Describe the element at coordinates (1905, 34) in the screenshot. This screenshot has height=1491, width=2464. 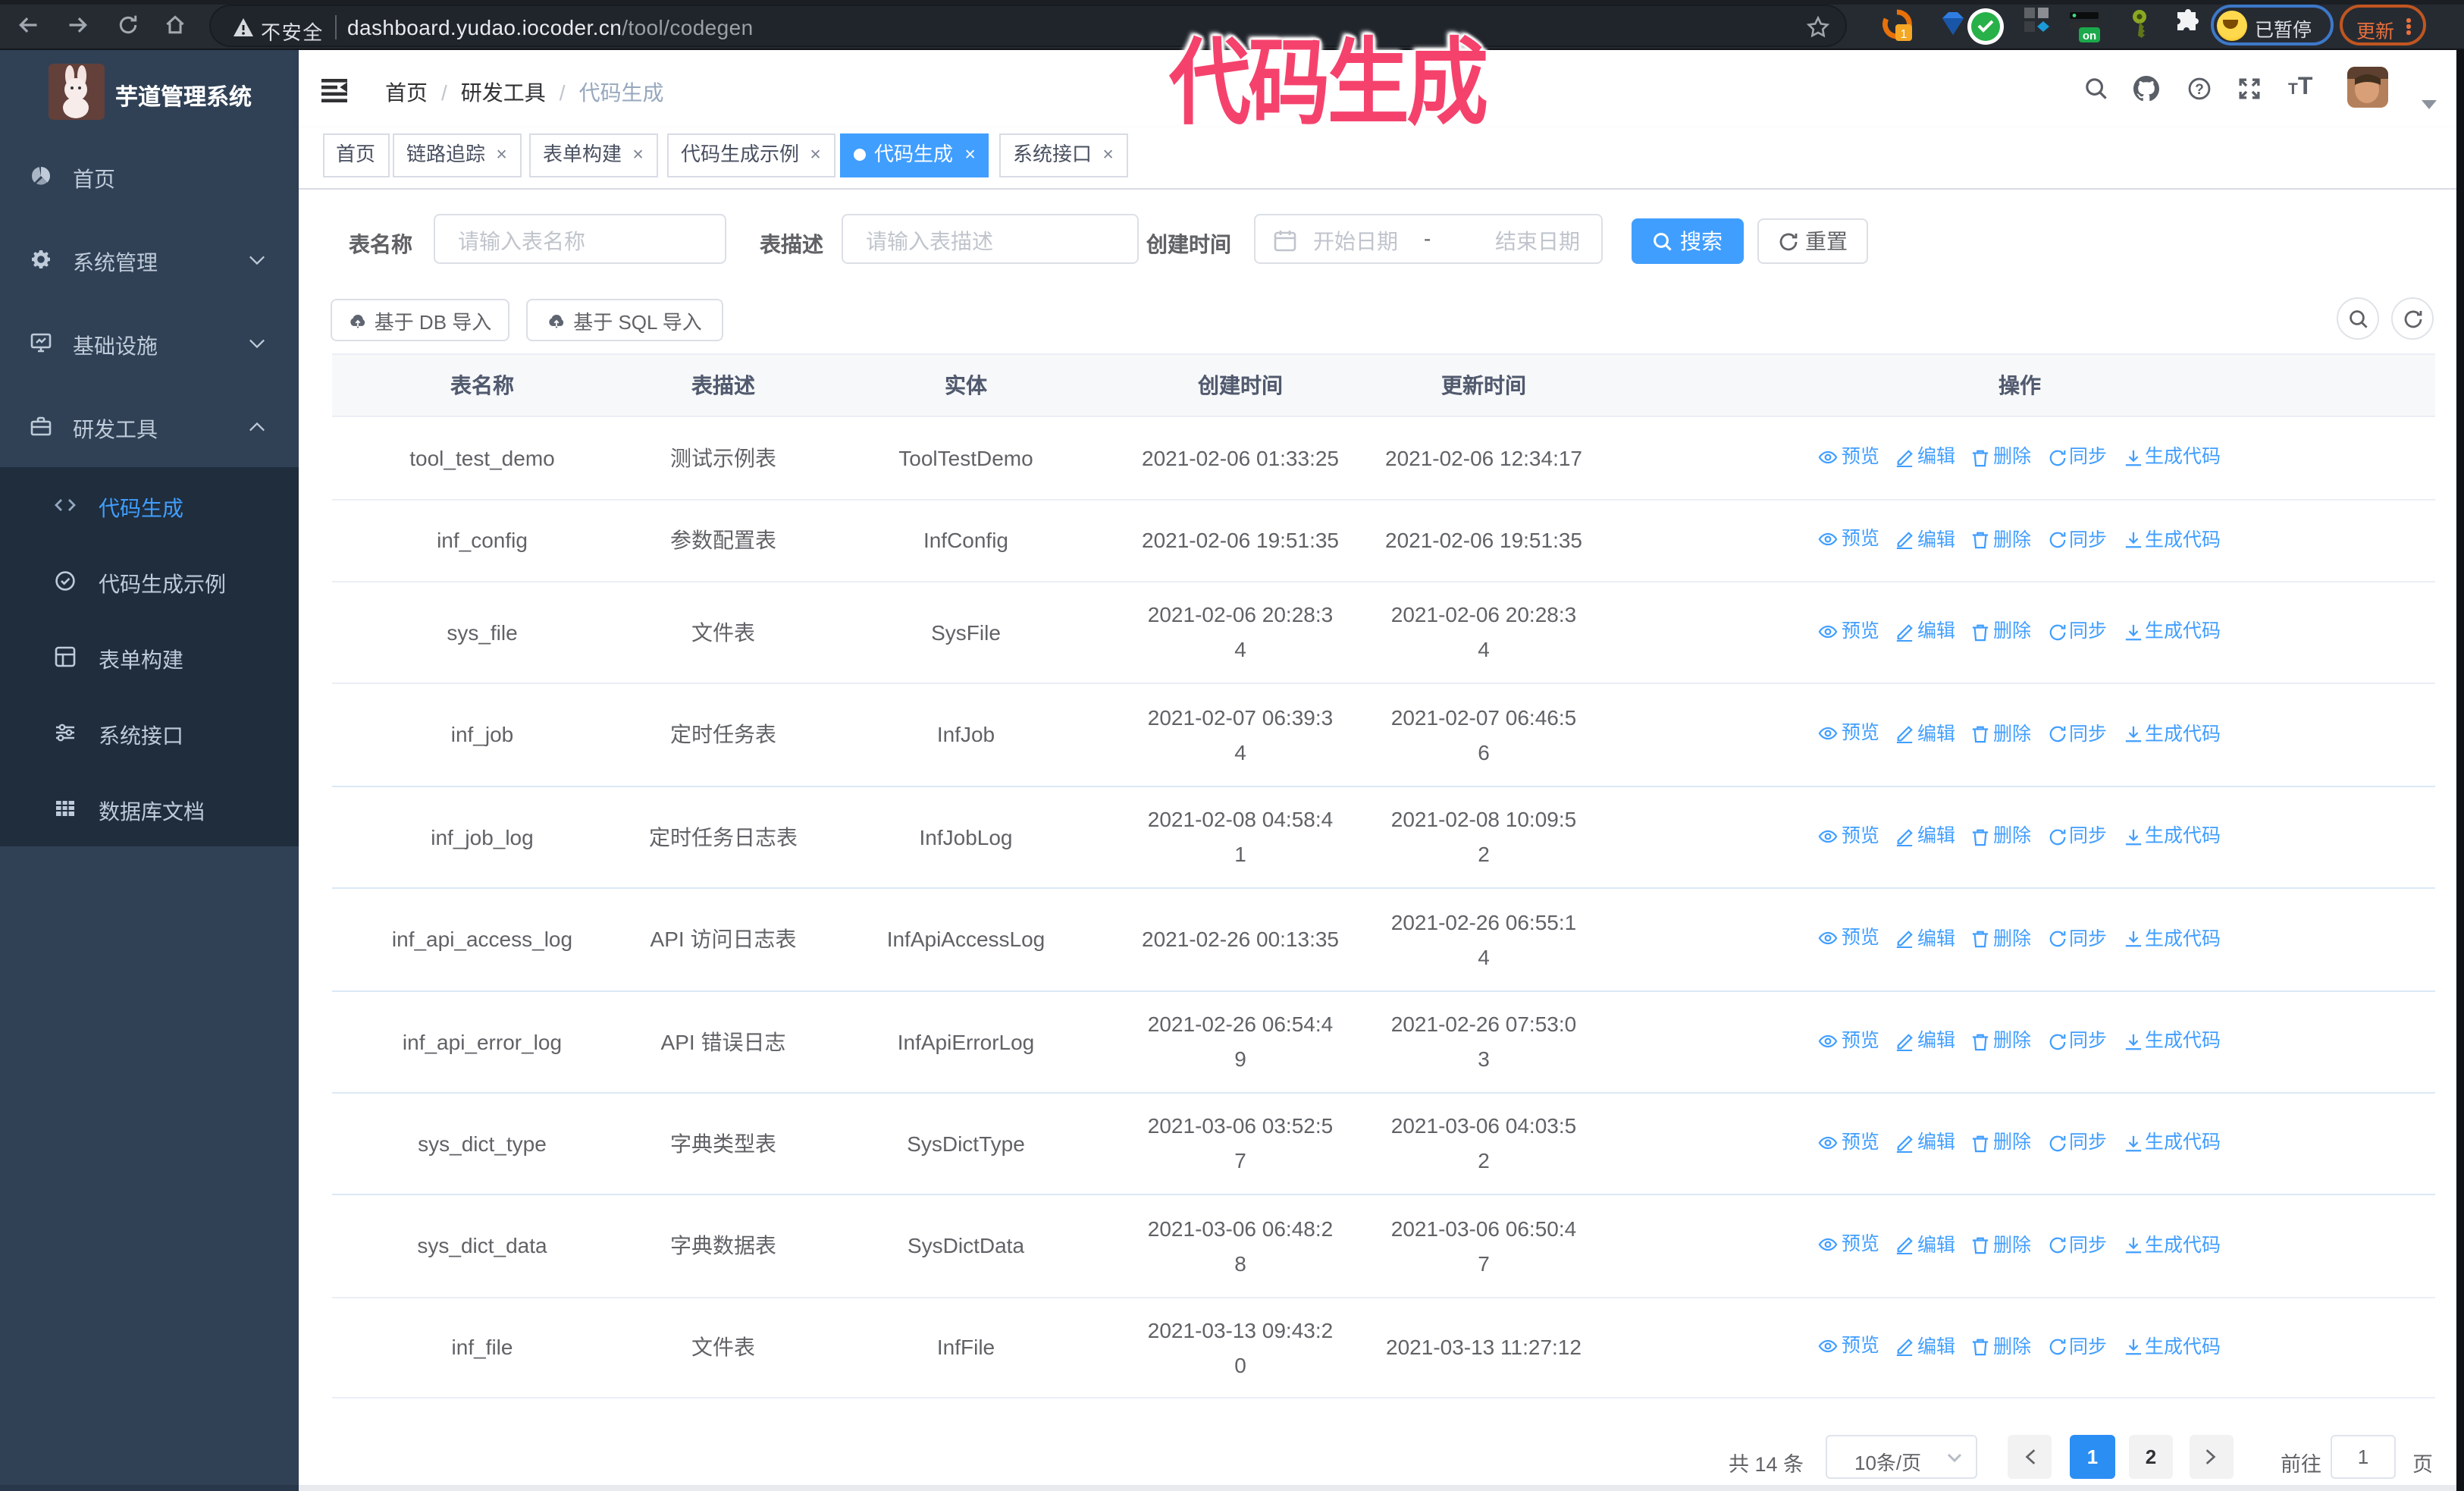
I see `svg-text: 1` at that location.